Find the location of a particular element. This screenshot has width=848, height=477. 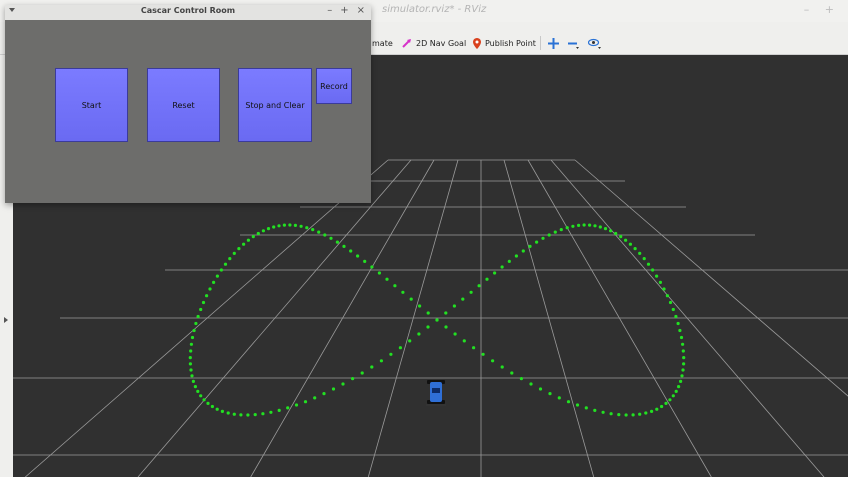

minus-icon is located at coordinates (573, 43).